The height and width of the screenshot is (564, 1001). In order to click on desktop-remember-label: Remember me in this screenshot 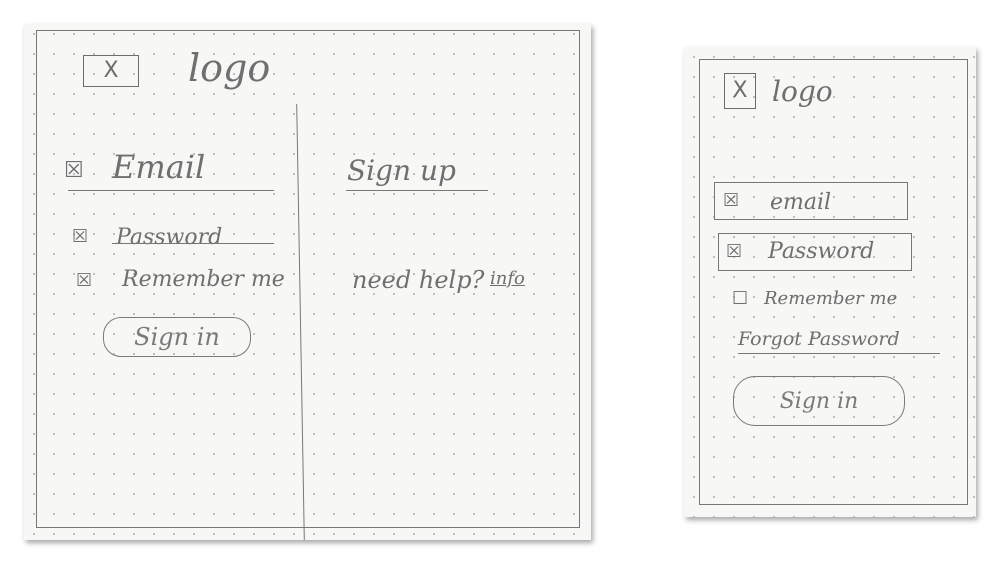, I will do `click(203, 279)`.